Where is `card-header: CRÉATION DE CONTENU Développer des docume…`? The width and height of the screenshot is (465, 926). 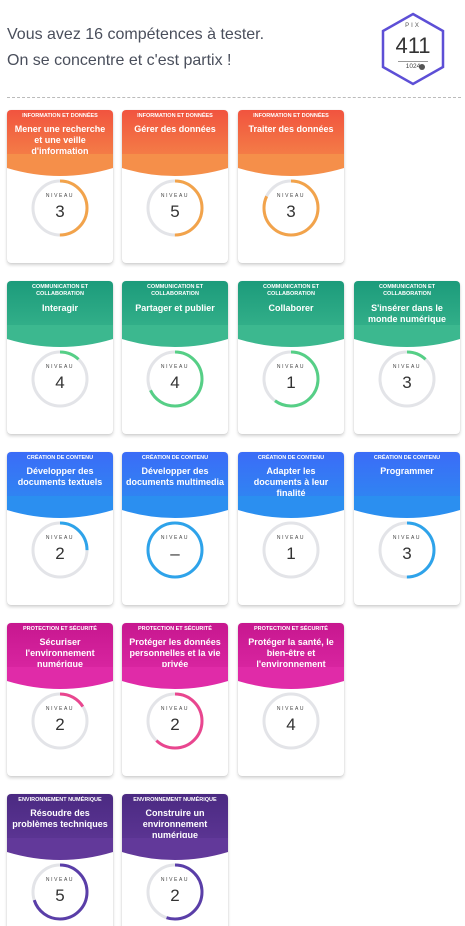
card-header: CRÉATION DE CONTENU Développer des docume… is located at coordinates (60, 486).